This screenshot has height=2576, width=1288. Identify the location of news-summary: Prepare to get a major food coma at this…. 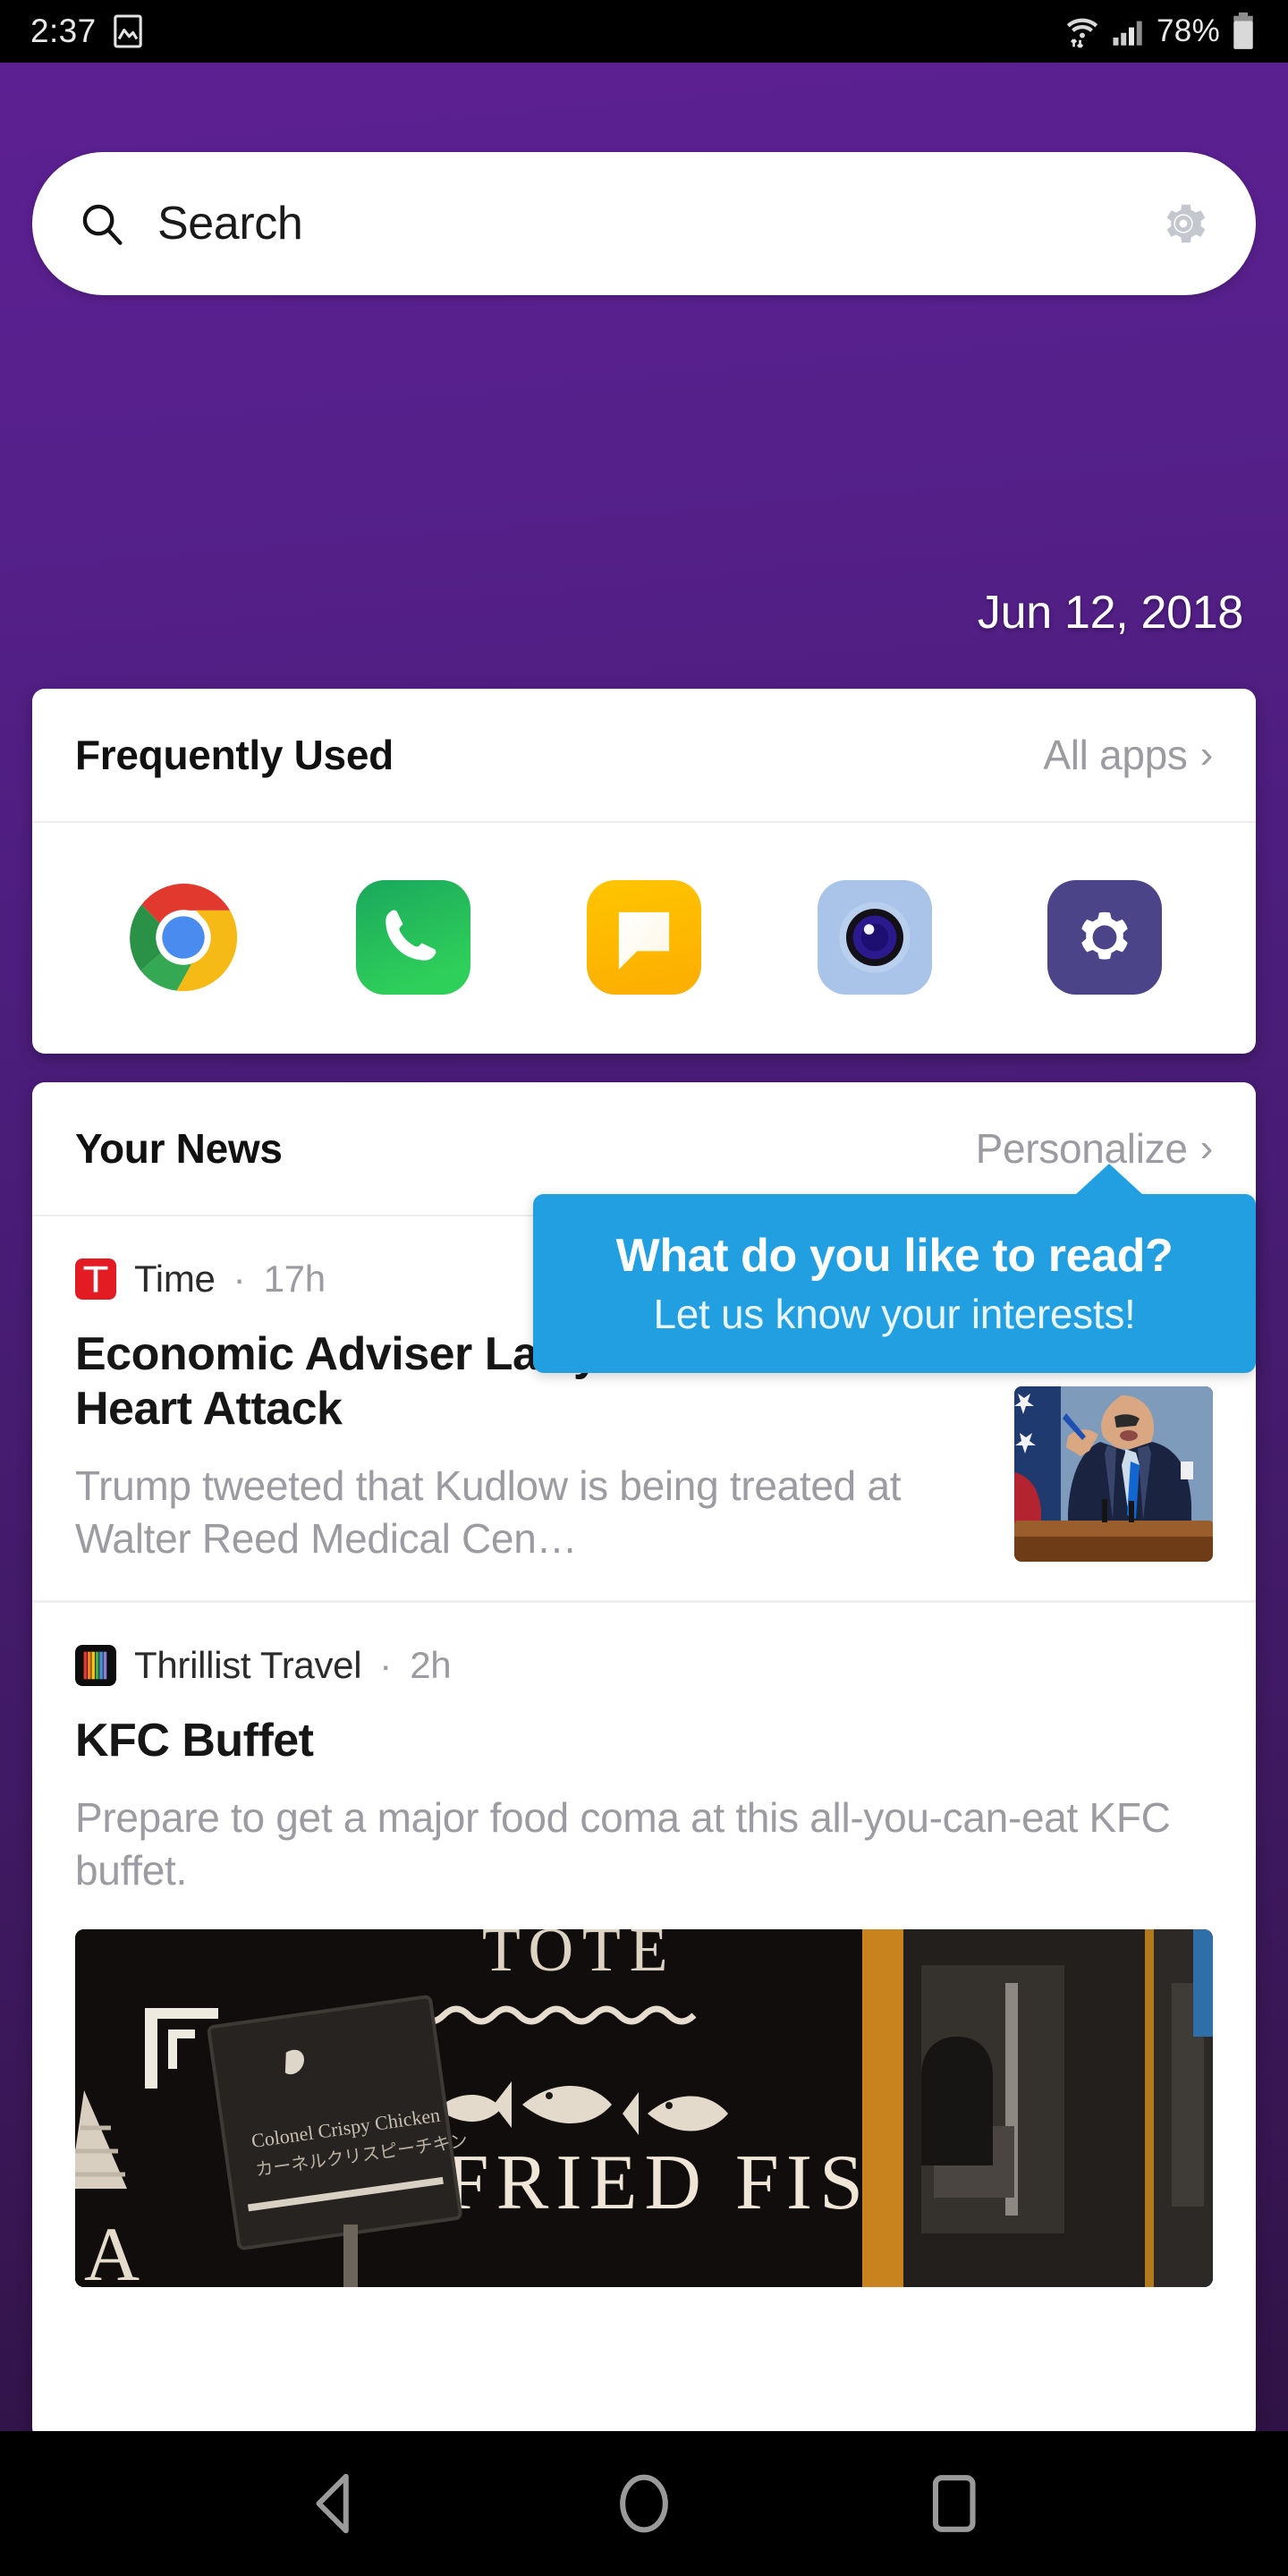
(623, 1844).